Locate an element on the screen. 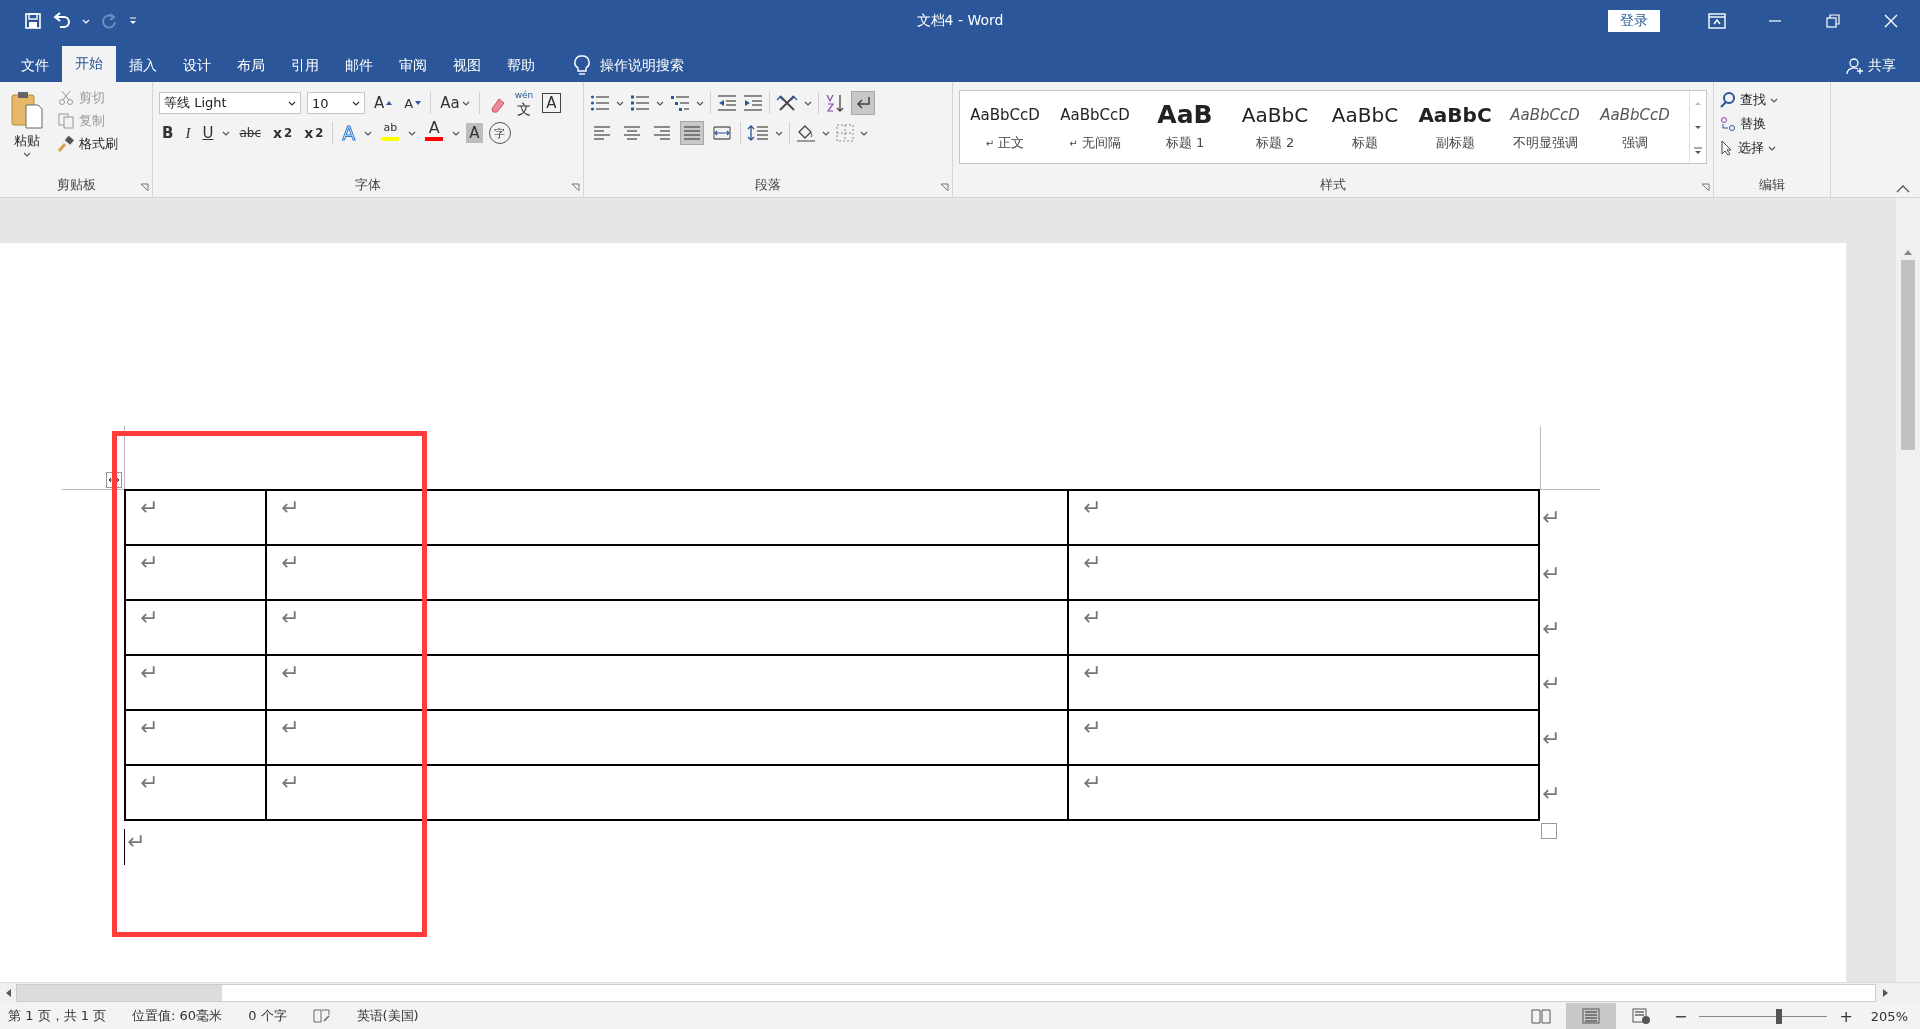 The height and width of the screenshot is (1029, 1920). ribbon-tab: 文件 is located at coordinates (35, 66).